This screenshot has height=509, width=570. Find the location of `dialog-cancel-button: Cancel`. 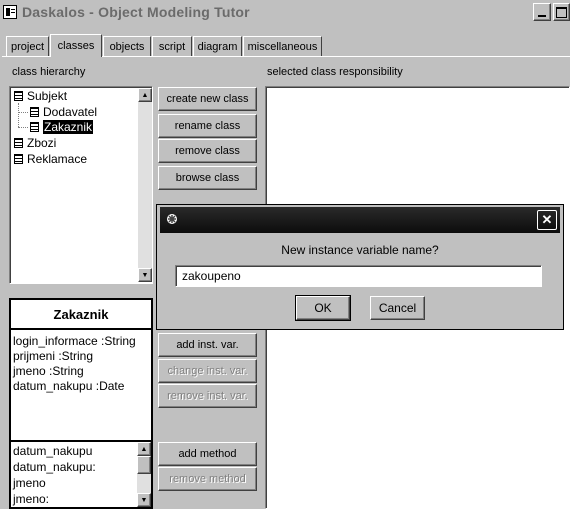

dialog-cancel-button: Cancel is located at coordinates (397, 308).